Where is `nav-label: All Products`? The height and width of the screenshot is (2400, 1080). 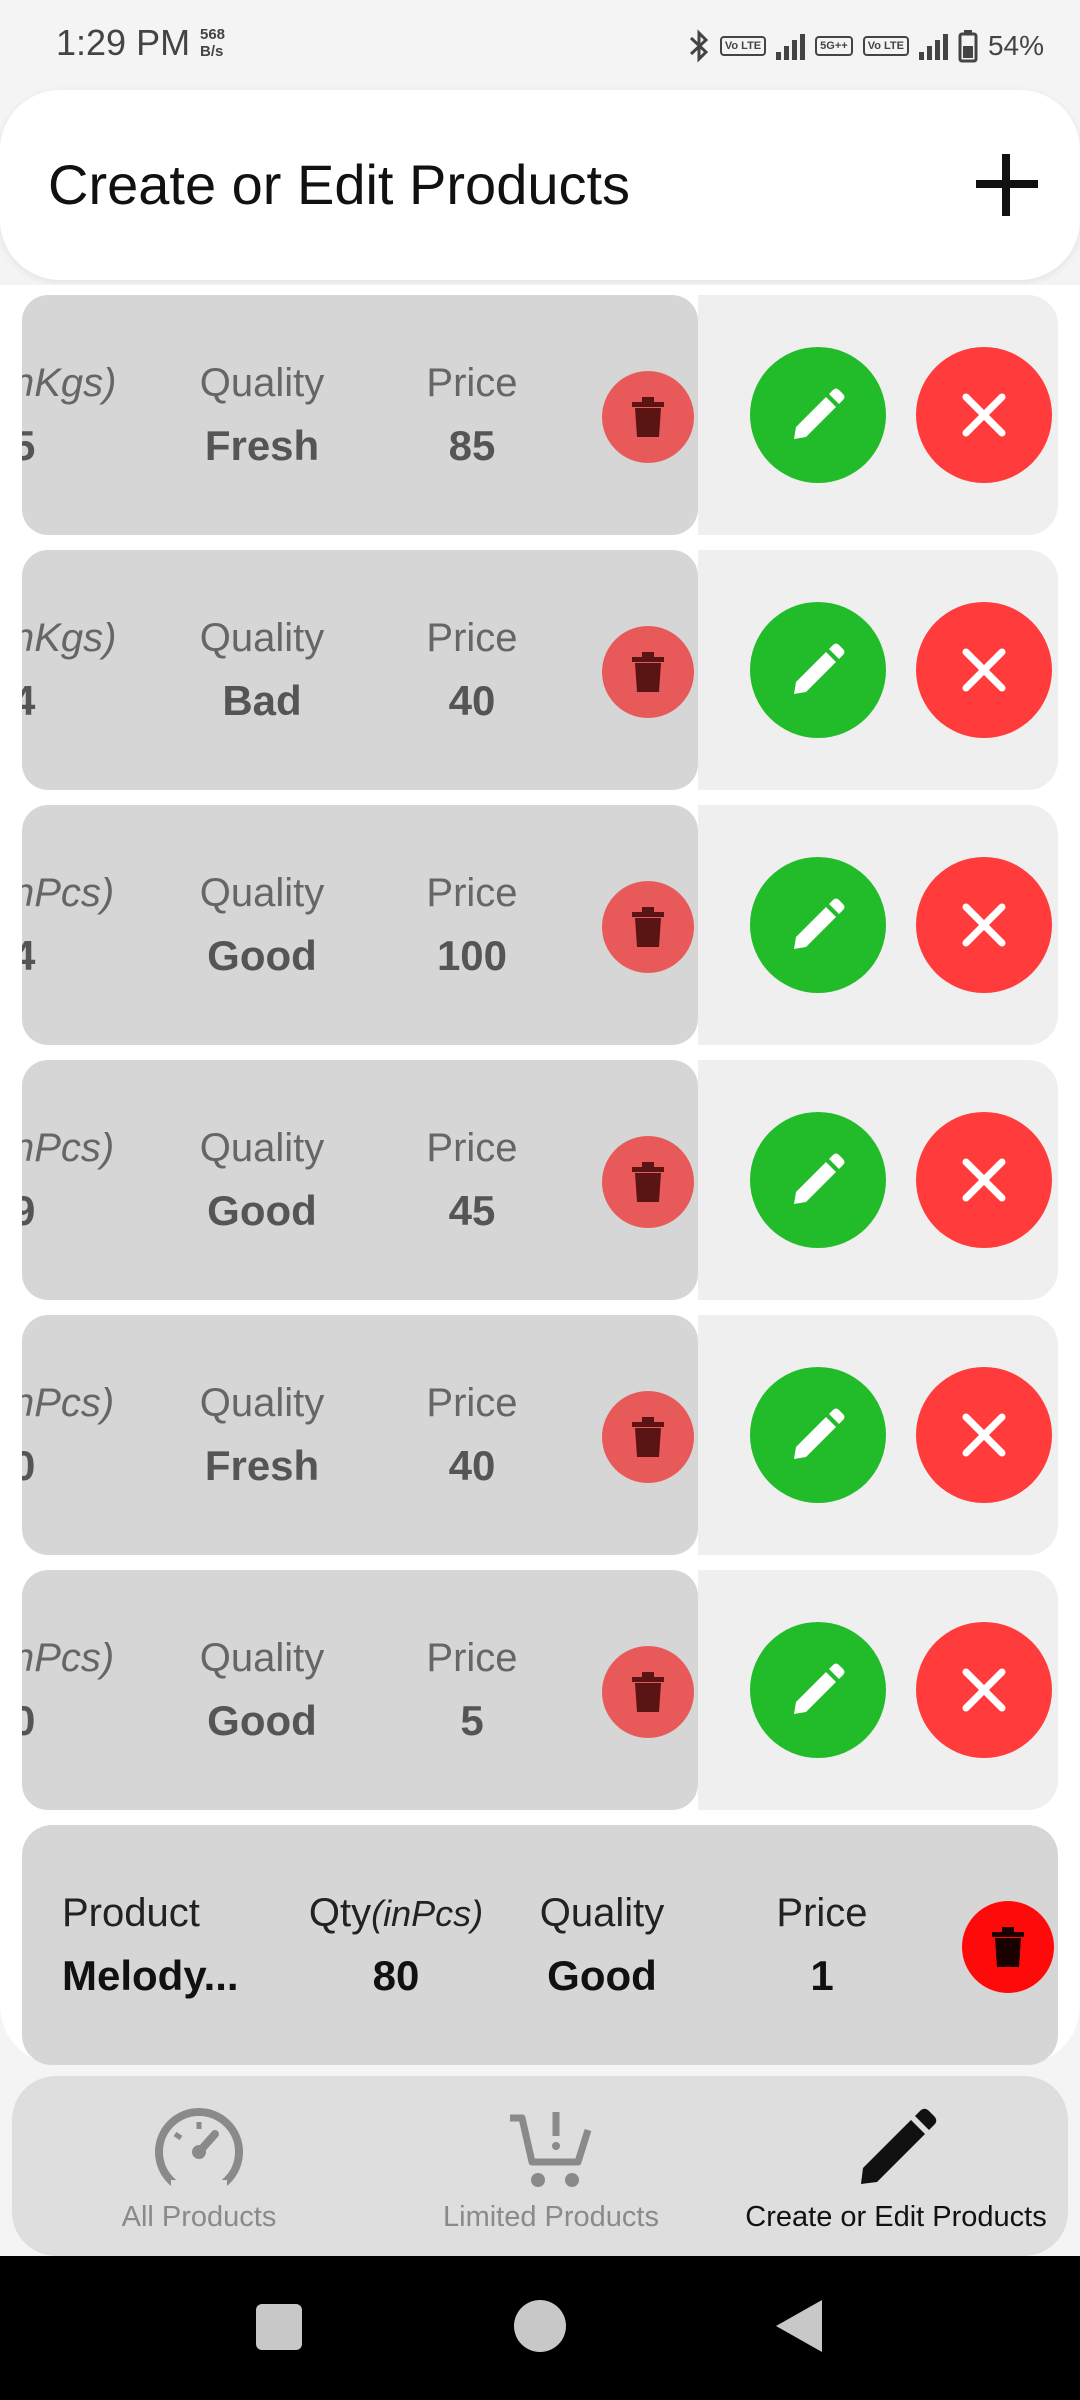 nav-label: All Products is located at coordinates (199, 2217).